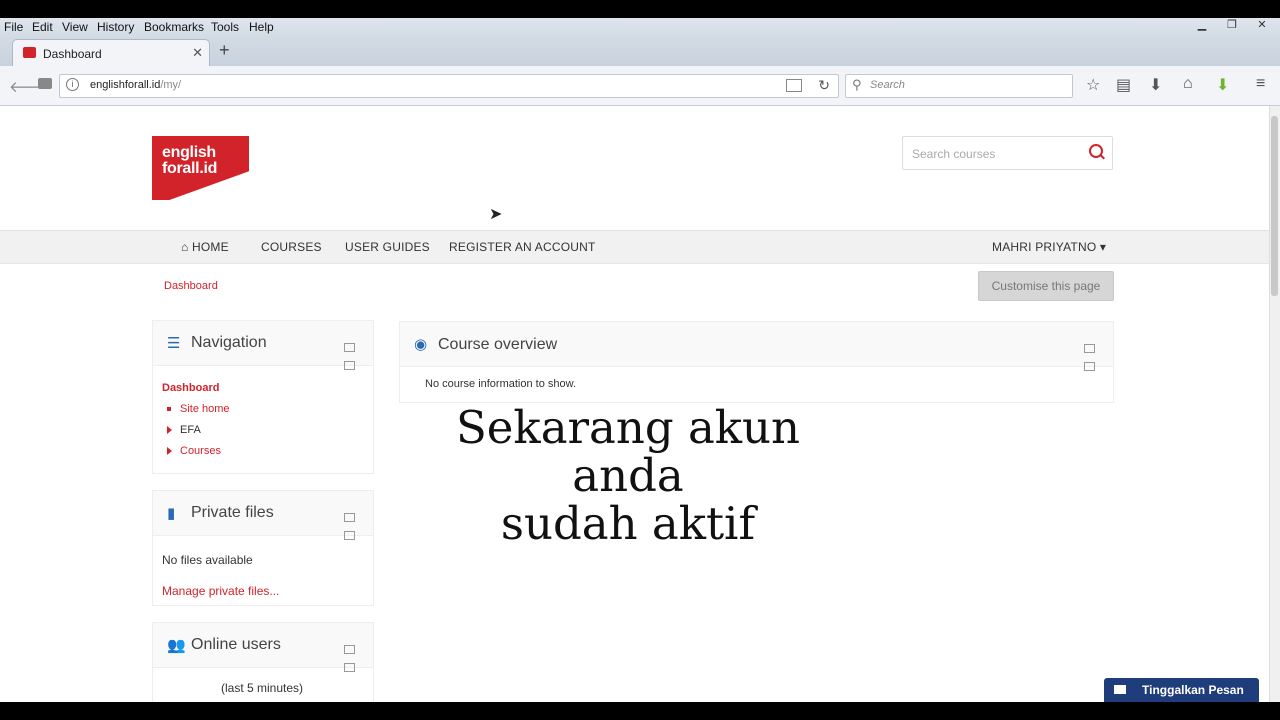  I want to click on close-window-icon: ✕, so click(1262, 26).